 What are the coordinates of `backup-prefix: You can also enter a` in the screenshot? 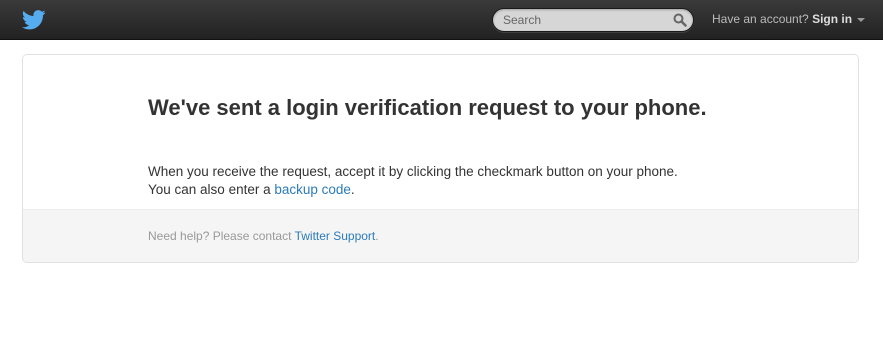 It's located at (211, 189).